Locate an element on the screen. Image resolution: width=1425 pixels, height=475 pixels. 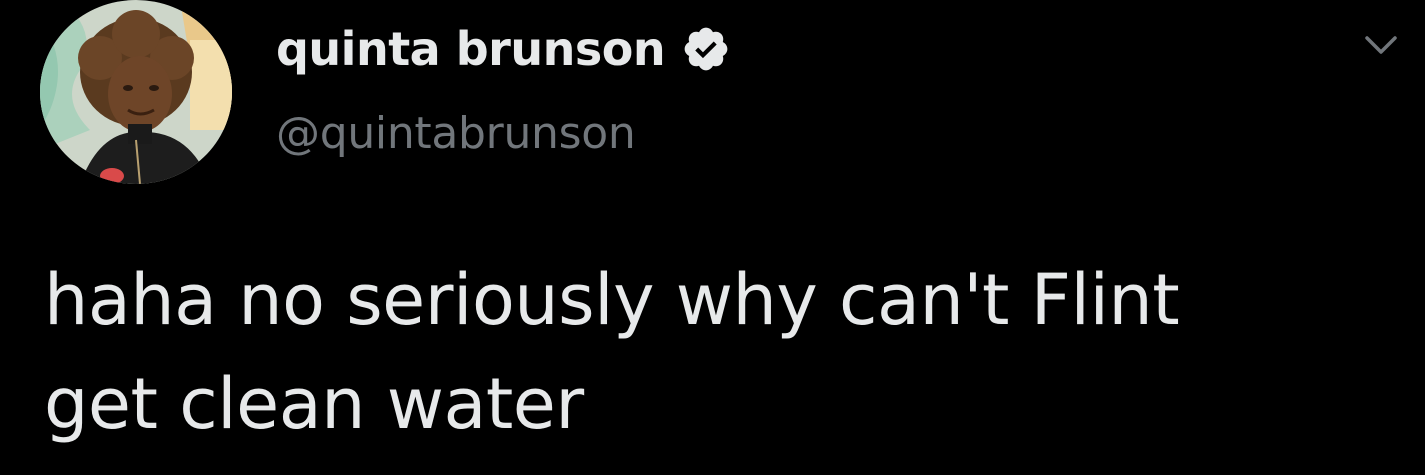
display-name: quinta brunson is located at coordinates (471, 49).